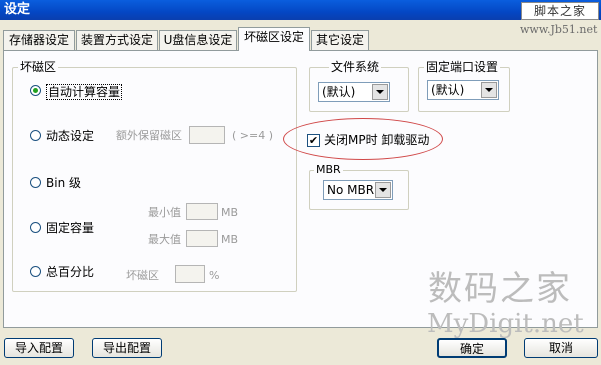 Image resolution: width=601 pixels, height=365 pixels. What do you see at coordinates (560, 11) in the screenshot?
I see `site-logo: 脚本之家` at bounding box center [560, 11].